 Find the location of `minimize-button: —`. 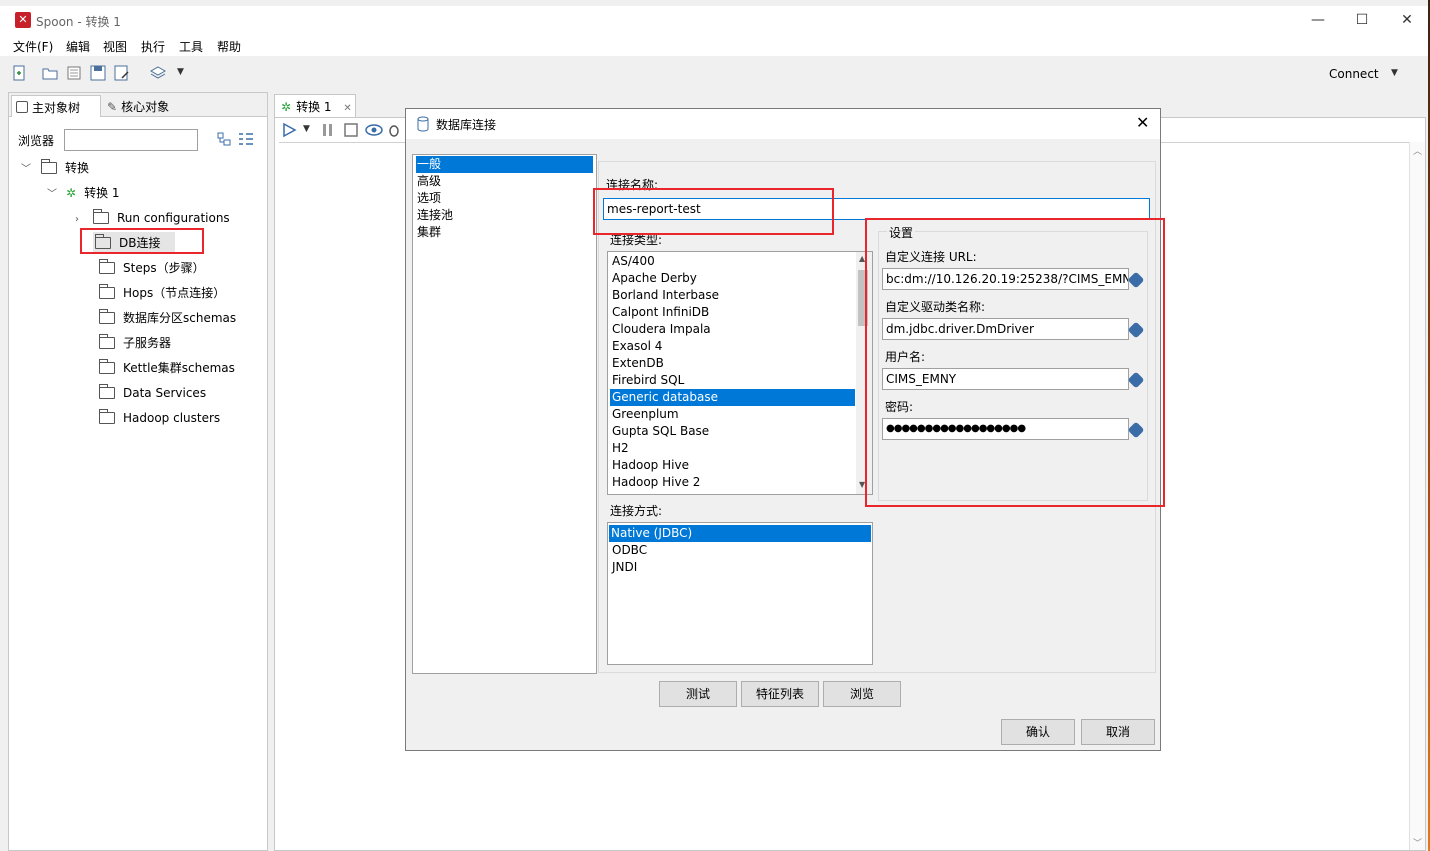

minimize-button: — is located at coordinates (1318, 21).